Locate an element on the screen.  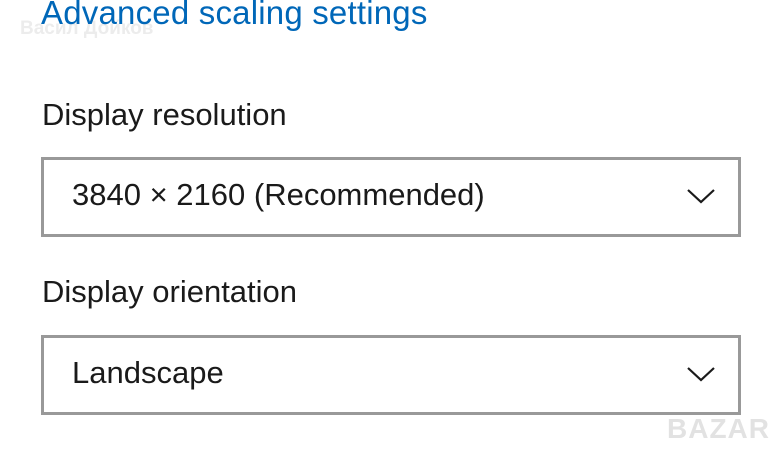
display-resolution-label: Display resolution is located at coordinates (164, 114).